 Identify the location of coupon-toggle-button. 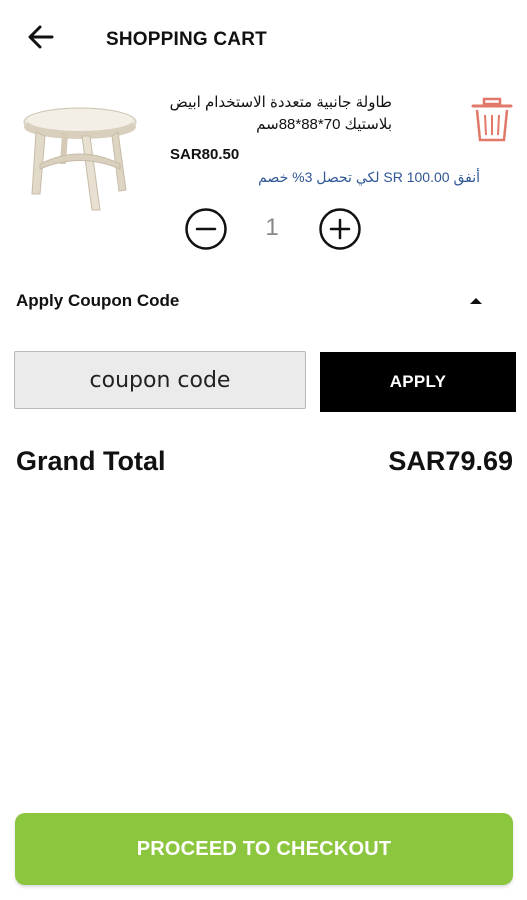
(476, 301).